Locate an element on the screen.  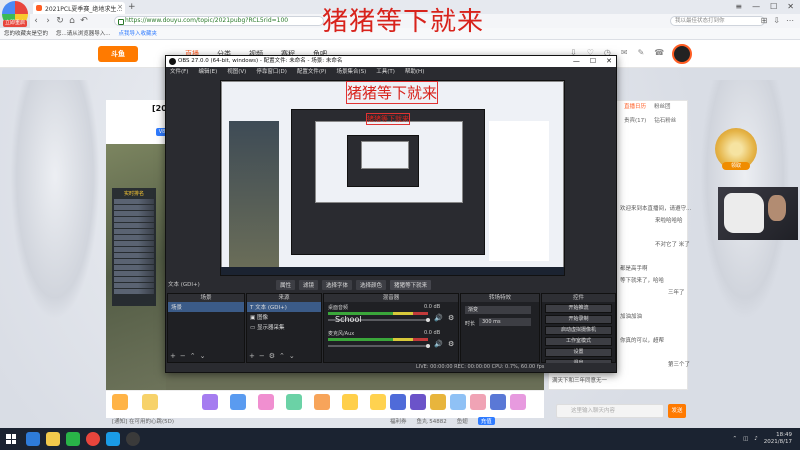
tab-vip: 贵宾(17) is located at coordinates (635, 120).